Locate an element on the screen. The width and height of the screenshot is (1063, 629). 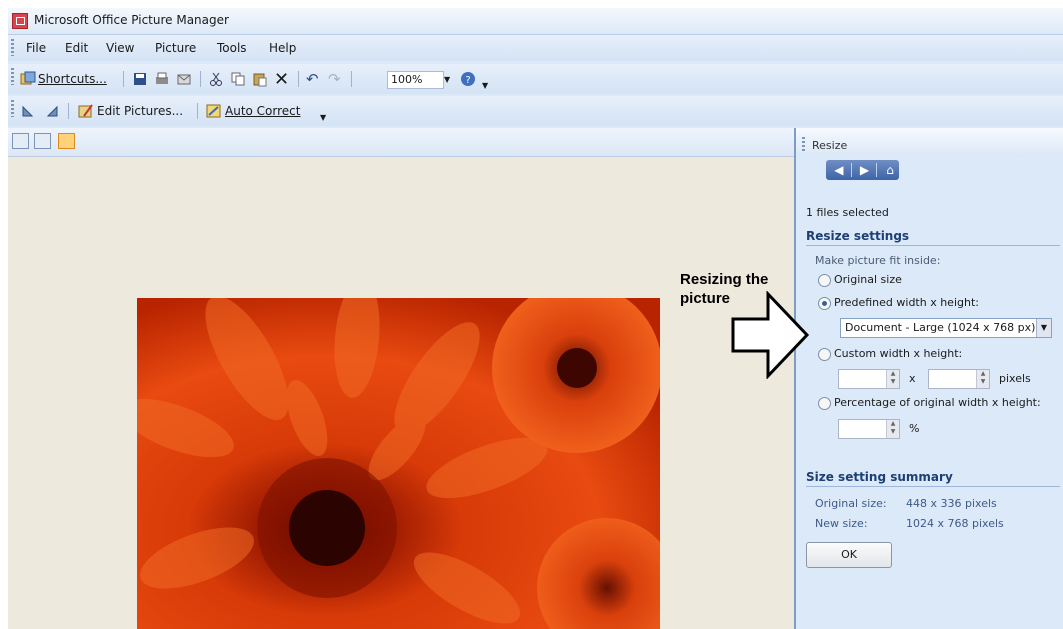
menu-file: File is located at coordinates (36, 48).